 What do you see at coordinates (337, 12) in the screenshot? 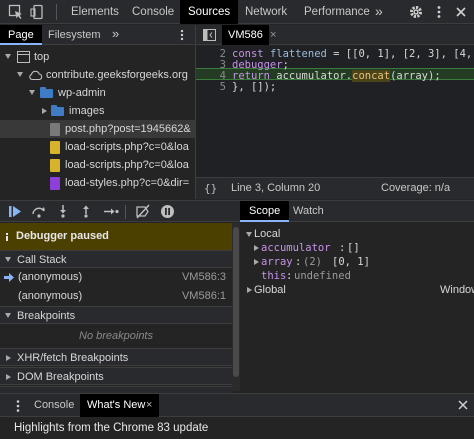
I see `tab-performance: Performance` at bounding box center [337, 12].